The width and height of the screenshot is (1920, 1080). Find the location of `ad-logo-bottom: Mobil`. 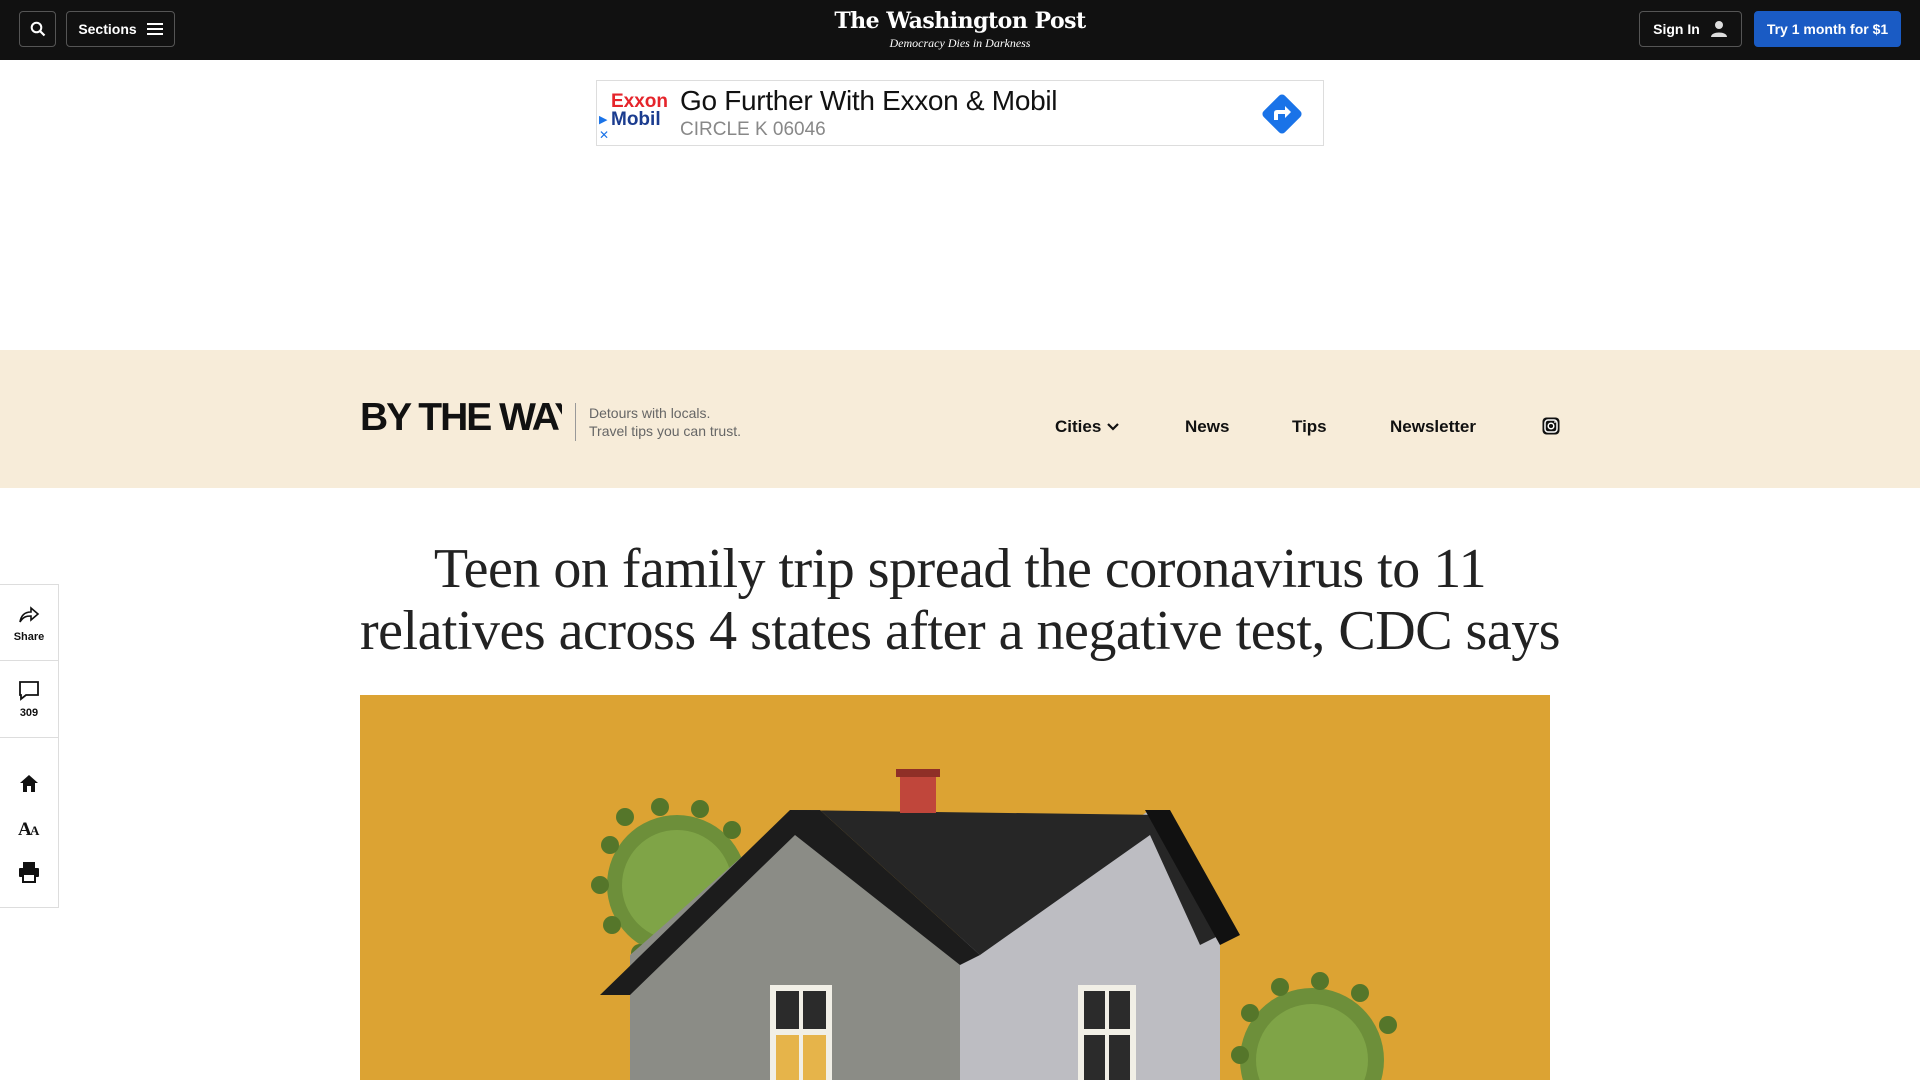

ad-logo-bottom: Mobil is located at coordinates (636, 119).